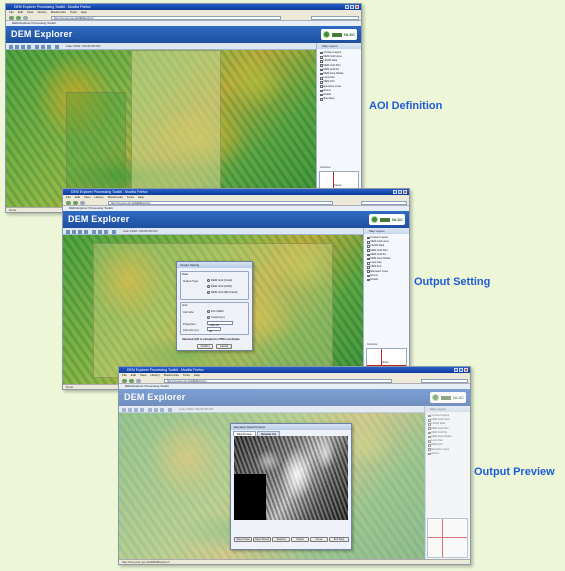  What do you see at coordinates (319, 539) in the screenshot?
I see `close-button: Close` at bounding box center [319, 539].